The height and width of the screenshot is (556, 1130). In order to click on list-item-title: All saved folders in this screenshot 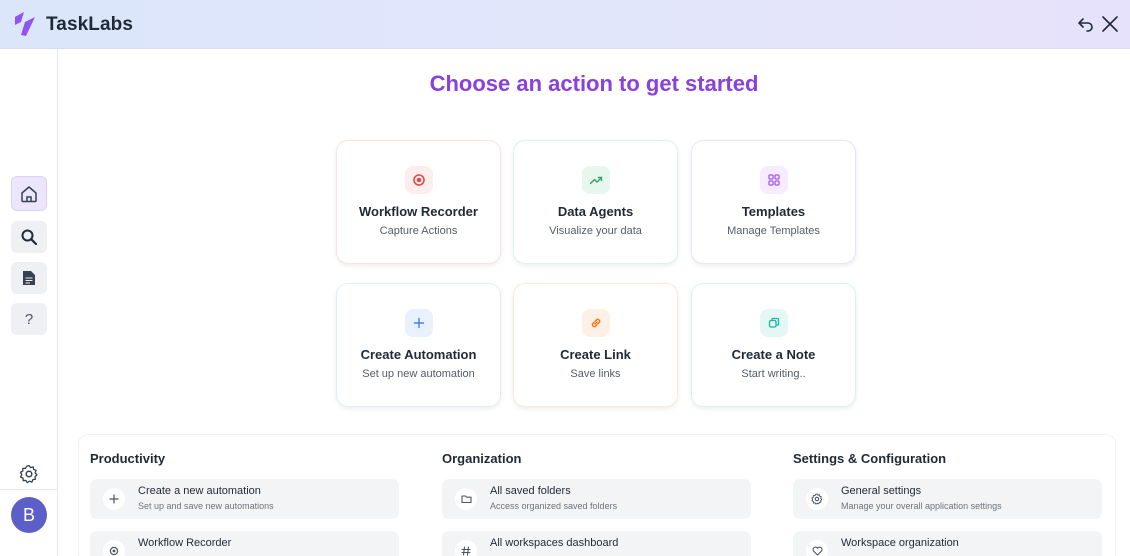, I will do `click(530, 491)`.